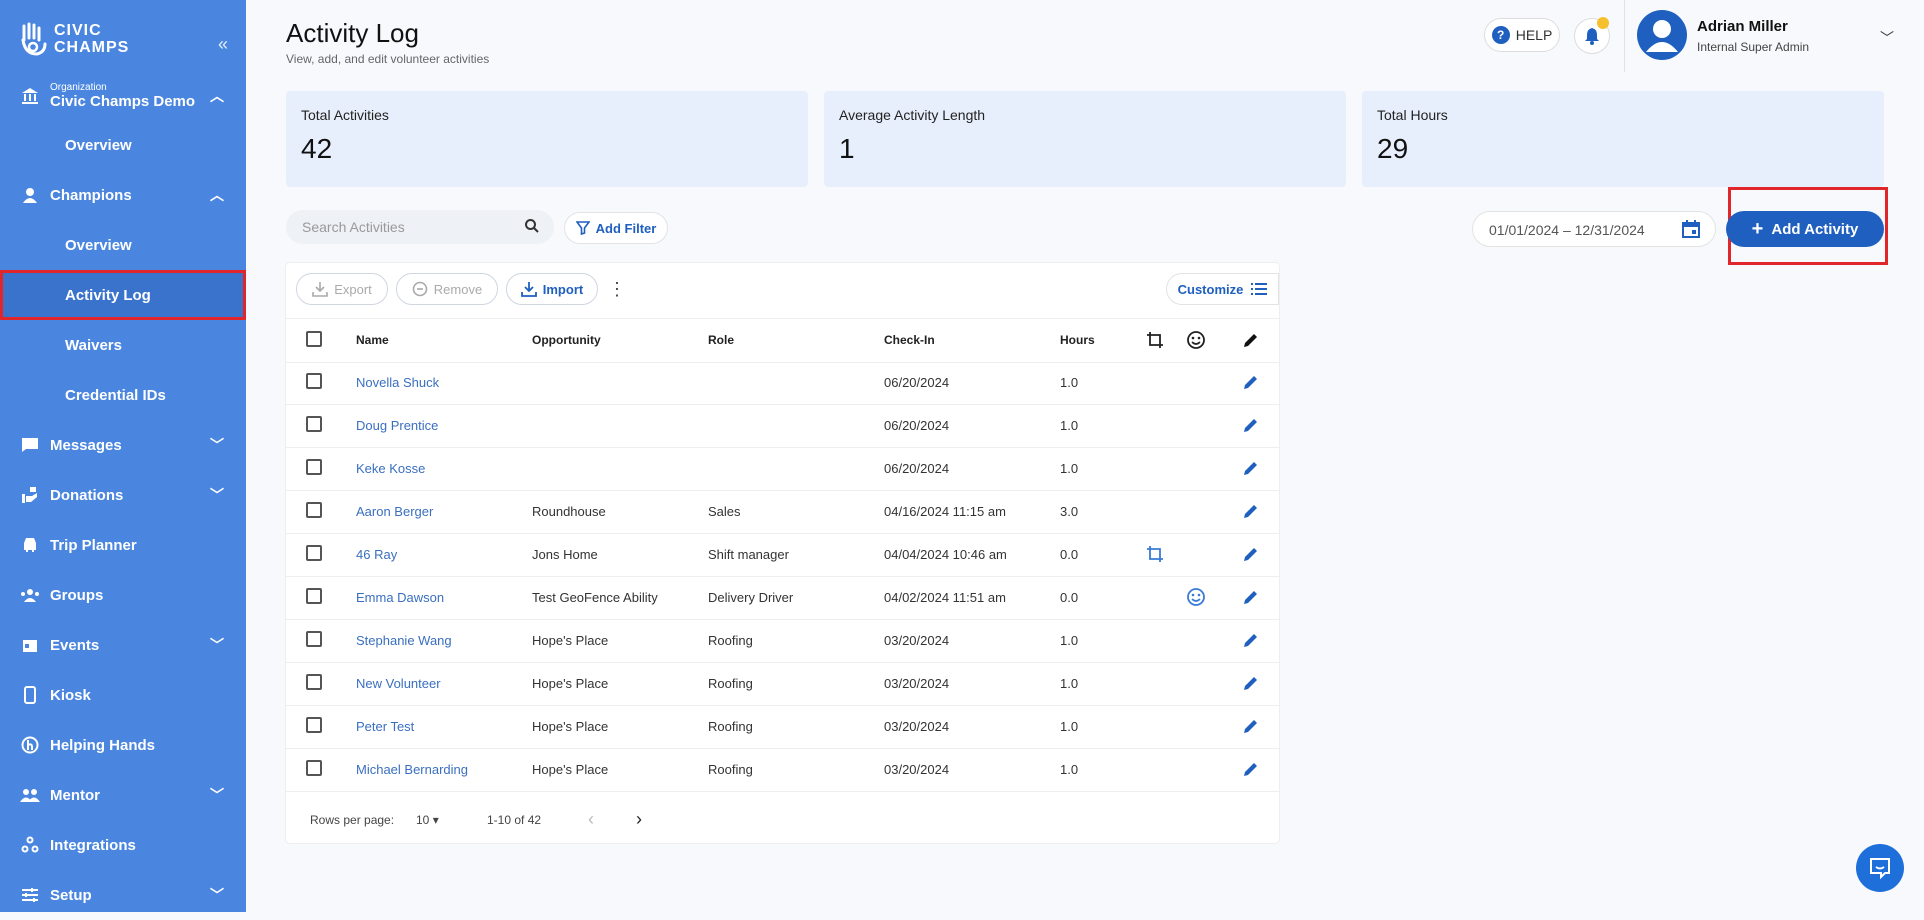  I want to click on column-header-name: Name, so click(372, 340).